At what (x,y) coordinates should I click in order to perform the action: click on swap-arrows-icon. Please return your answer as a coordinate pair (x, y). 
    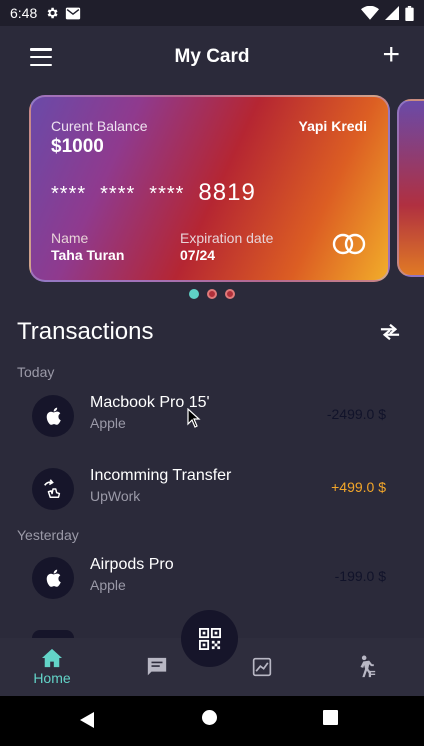
    Looking at the image, I should click on (390, 332).